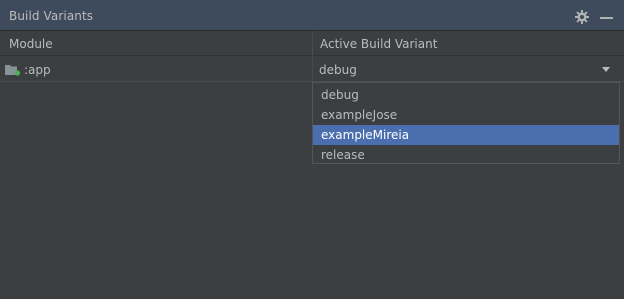 This screenshot has height=299, width=624. Describe the element at coordinates (466, 135) in the screenshot. I see `dropdown-option-examplemireia: exampleMireia` at that location.